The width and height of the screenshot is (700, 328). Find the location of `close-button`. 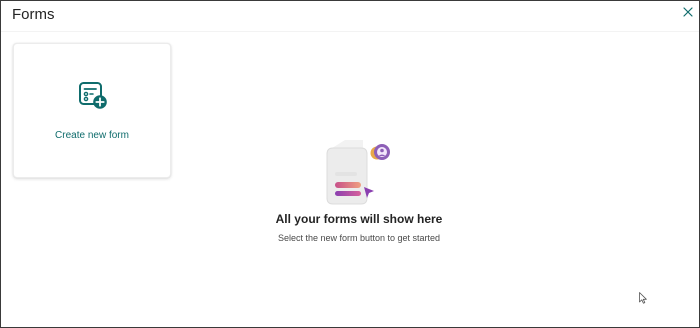

close-button is located at coordinates (688, 12).